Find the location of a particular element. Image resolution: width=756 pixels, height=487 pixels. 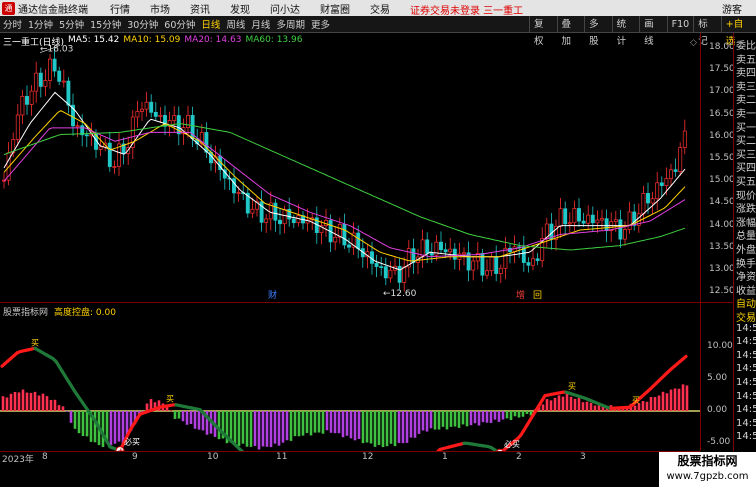

menu-caifuquan: 财富圈 is located at coordinates (335, 8).